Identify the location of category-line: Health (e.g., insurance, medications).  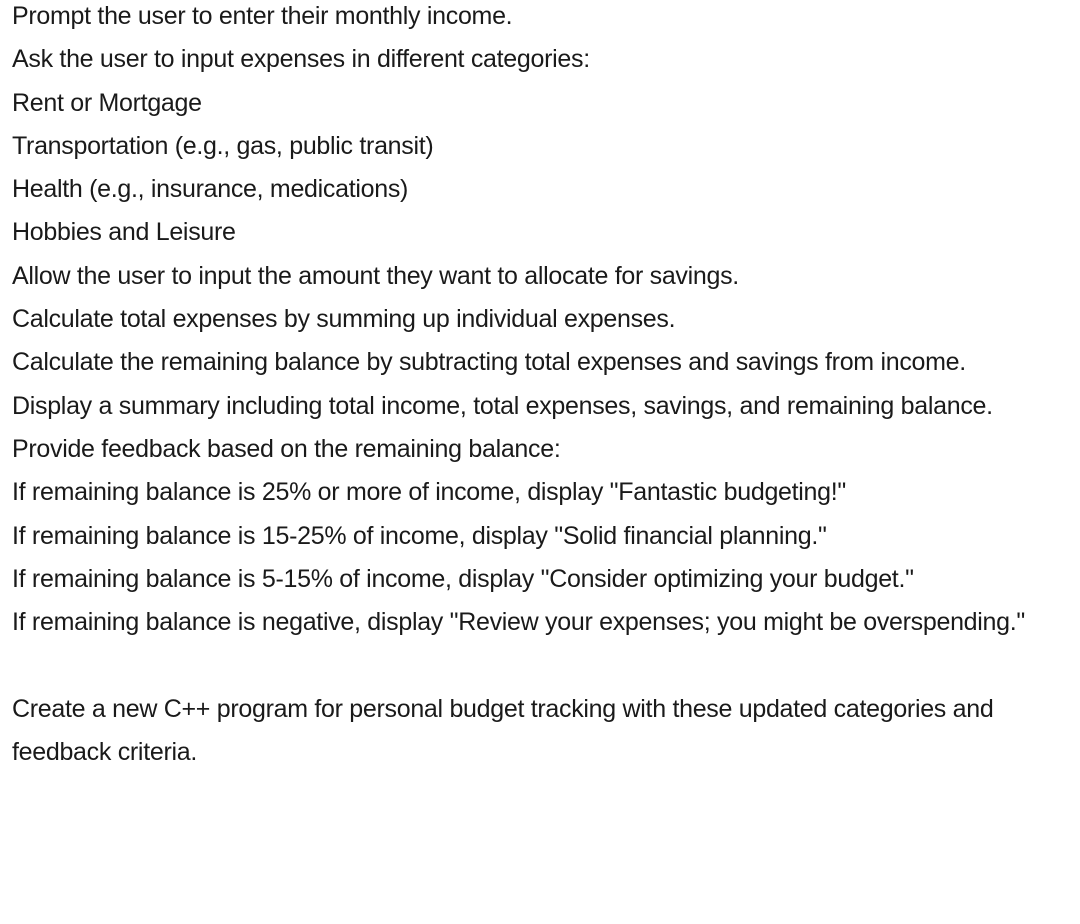
(210, 189).